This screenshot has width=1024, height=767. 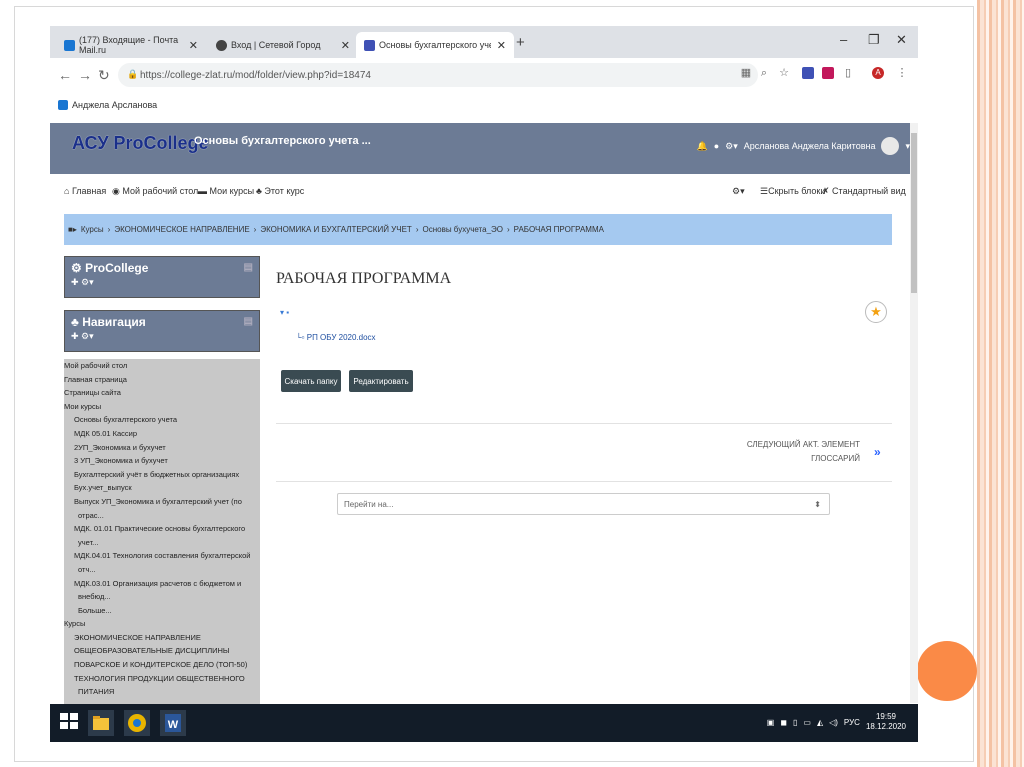 What do you see at coordinates (583, 504) in the screenshot?
I see `jump-to-select: Перейти на... ⬍` at bounding box center [583, 504].